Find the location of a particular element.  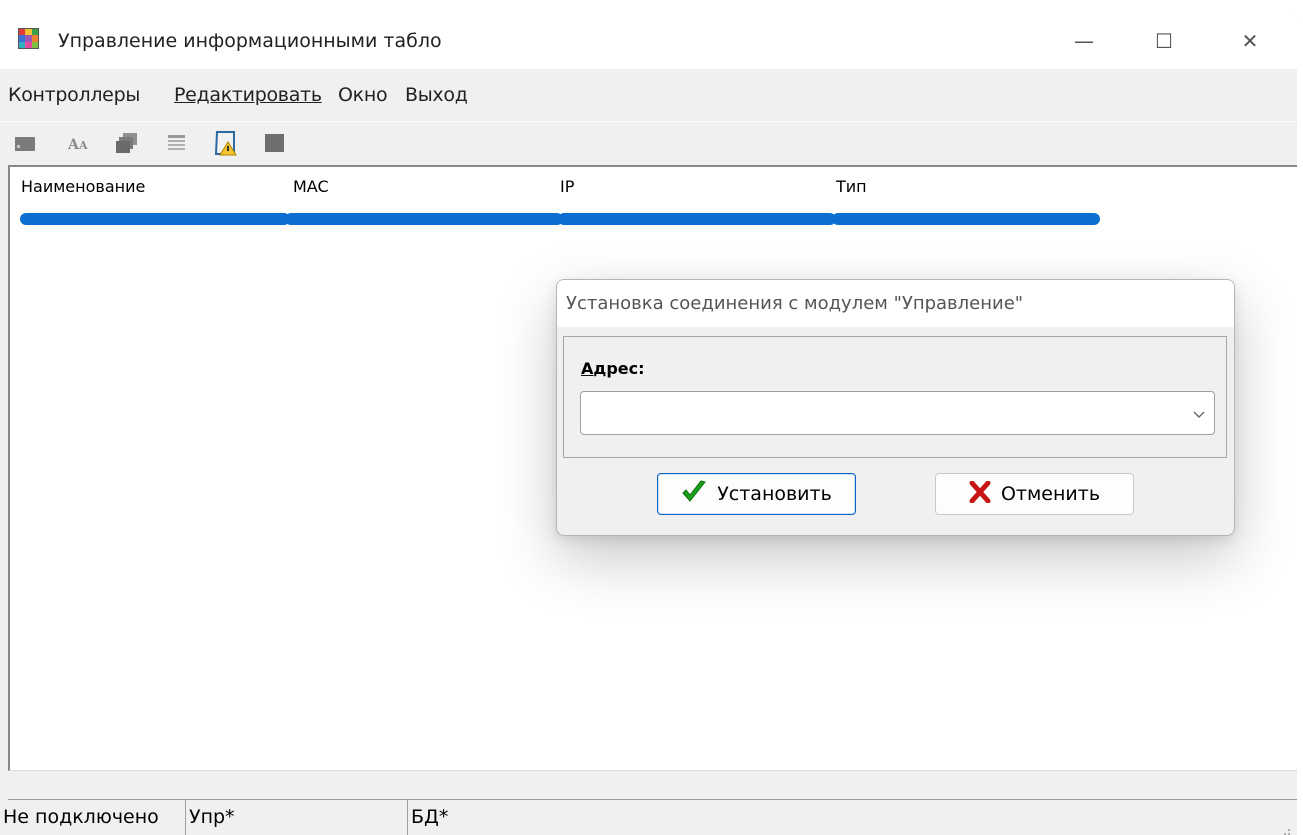

menu-window: Окно is located at coordinates (363, 95).